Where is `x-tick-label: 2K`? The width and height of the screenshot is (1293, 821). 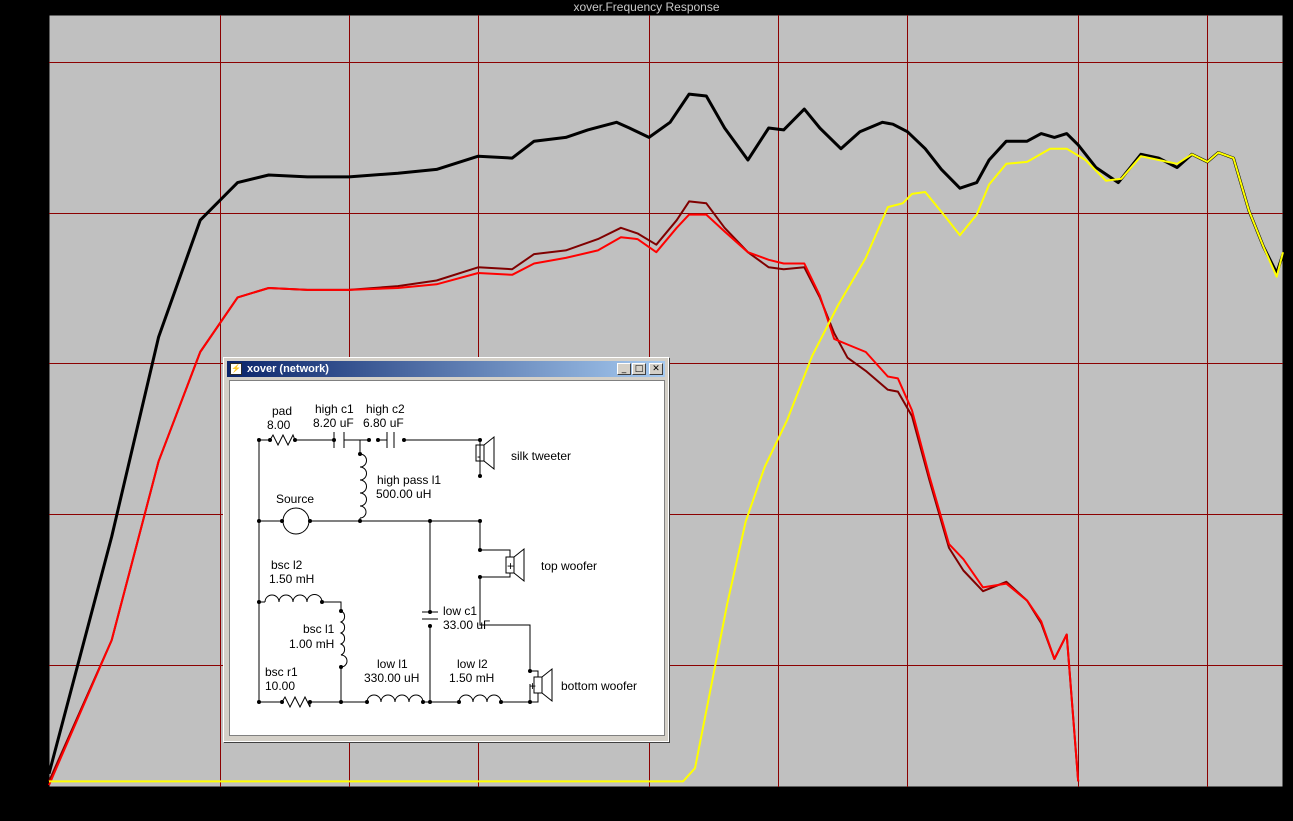 x-tick-label: 2K is located at coordinates (907, 798).